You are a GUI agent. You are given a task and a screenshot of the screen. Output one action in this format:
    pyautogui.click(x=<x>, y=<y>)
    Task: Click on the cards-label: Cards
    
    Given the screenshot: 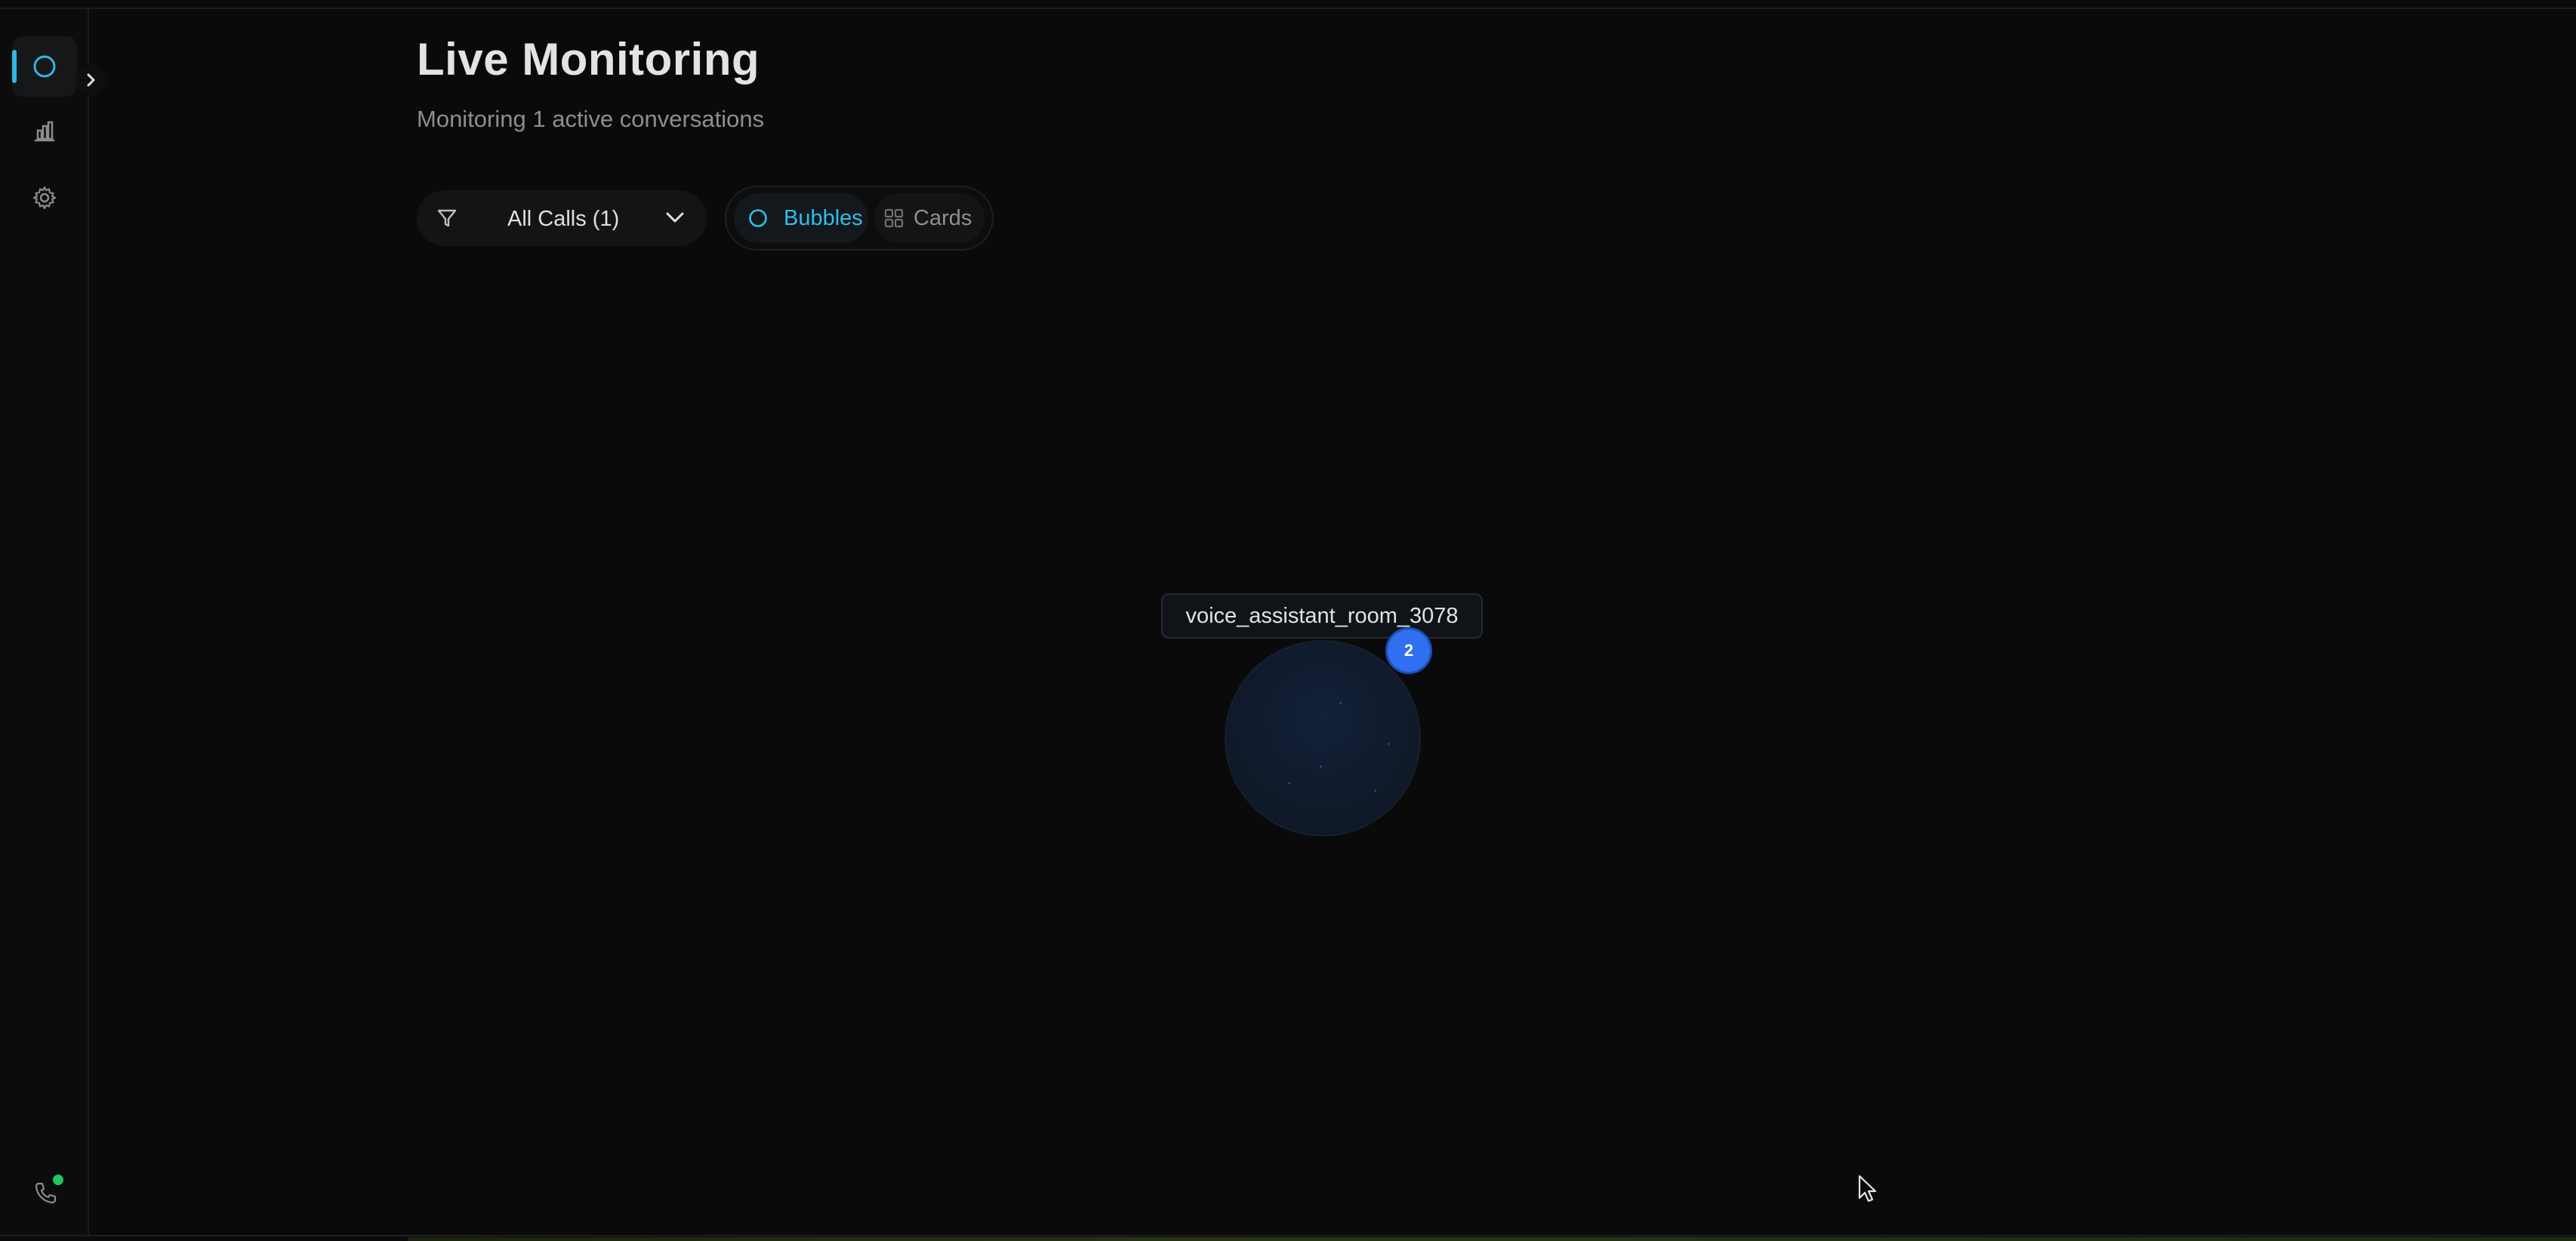 What is the action you would take?
    pyautogui.click(x=943, y=218)
    